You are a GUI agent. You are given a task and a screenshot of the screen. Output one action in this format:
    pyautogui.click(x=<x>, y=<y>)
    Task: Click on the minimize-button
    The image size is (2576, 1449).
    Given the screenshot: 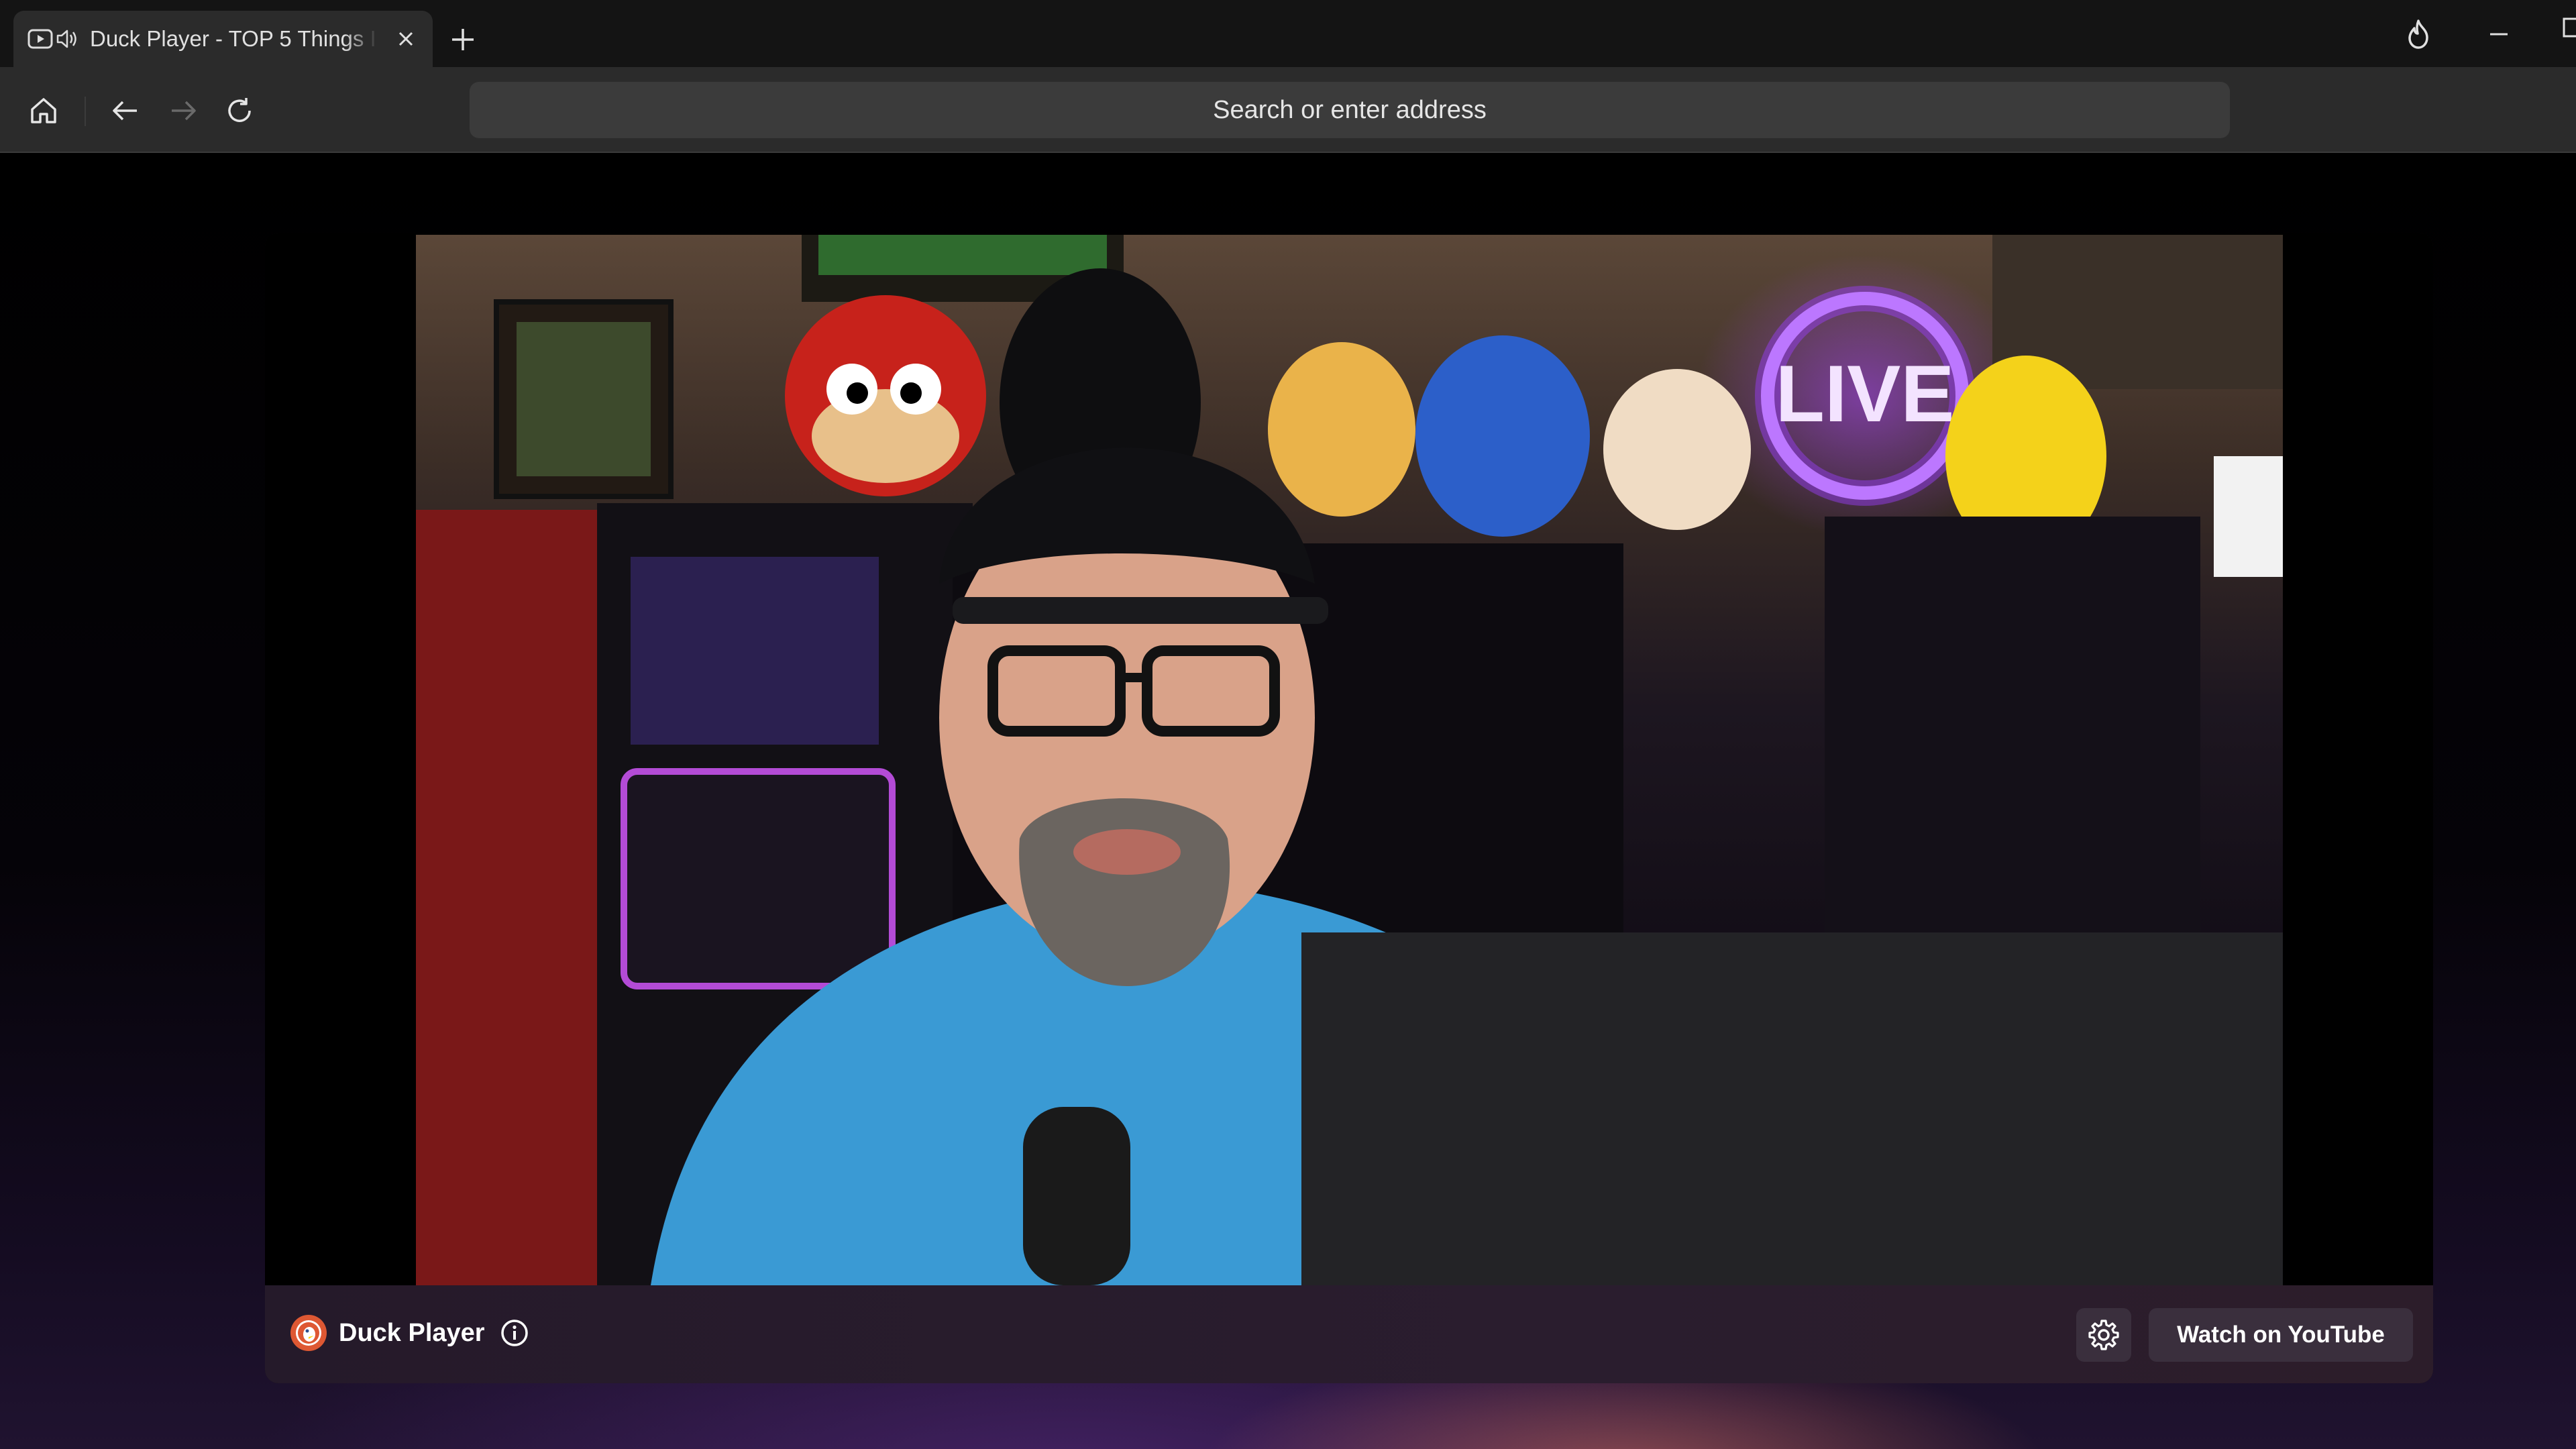 What is the action you would take?
    pyautogui.click(x=2499, y=34)
    